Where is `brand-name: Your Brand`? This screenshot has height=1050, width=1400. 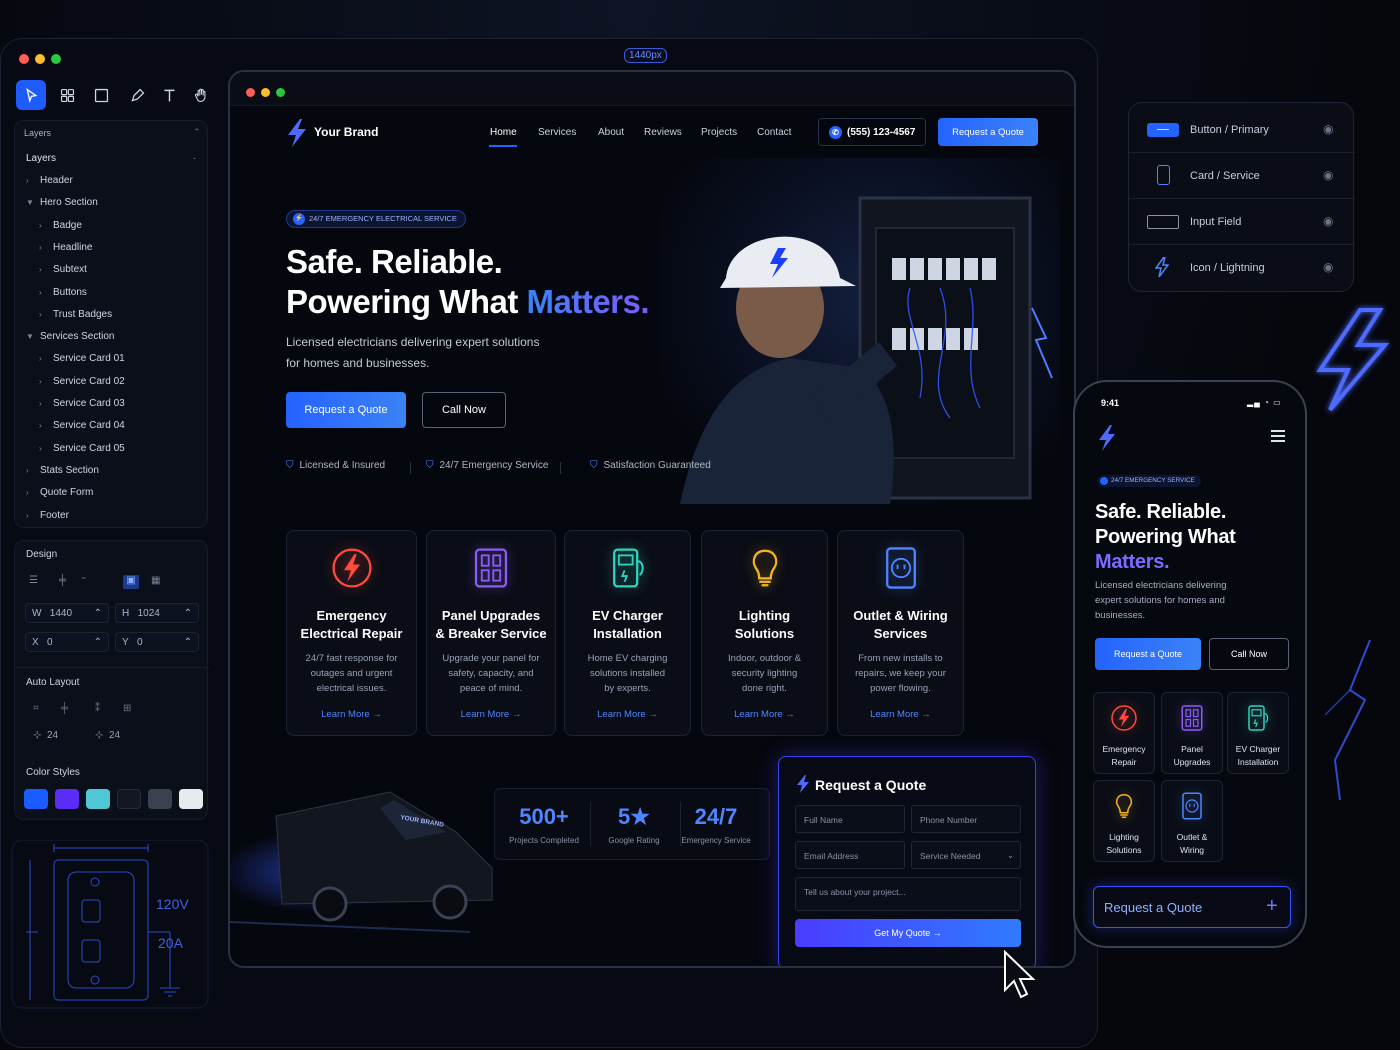
brand-name: Your Brand is located at coordinates (346, 132).